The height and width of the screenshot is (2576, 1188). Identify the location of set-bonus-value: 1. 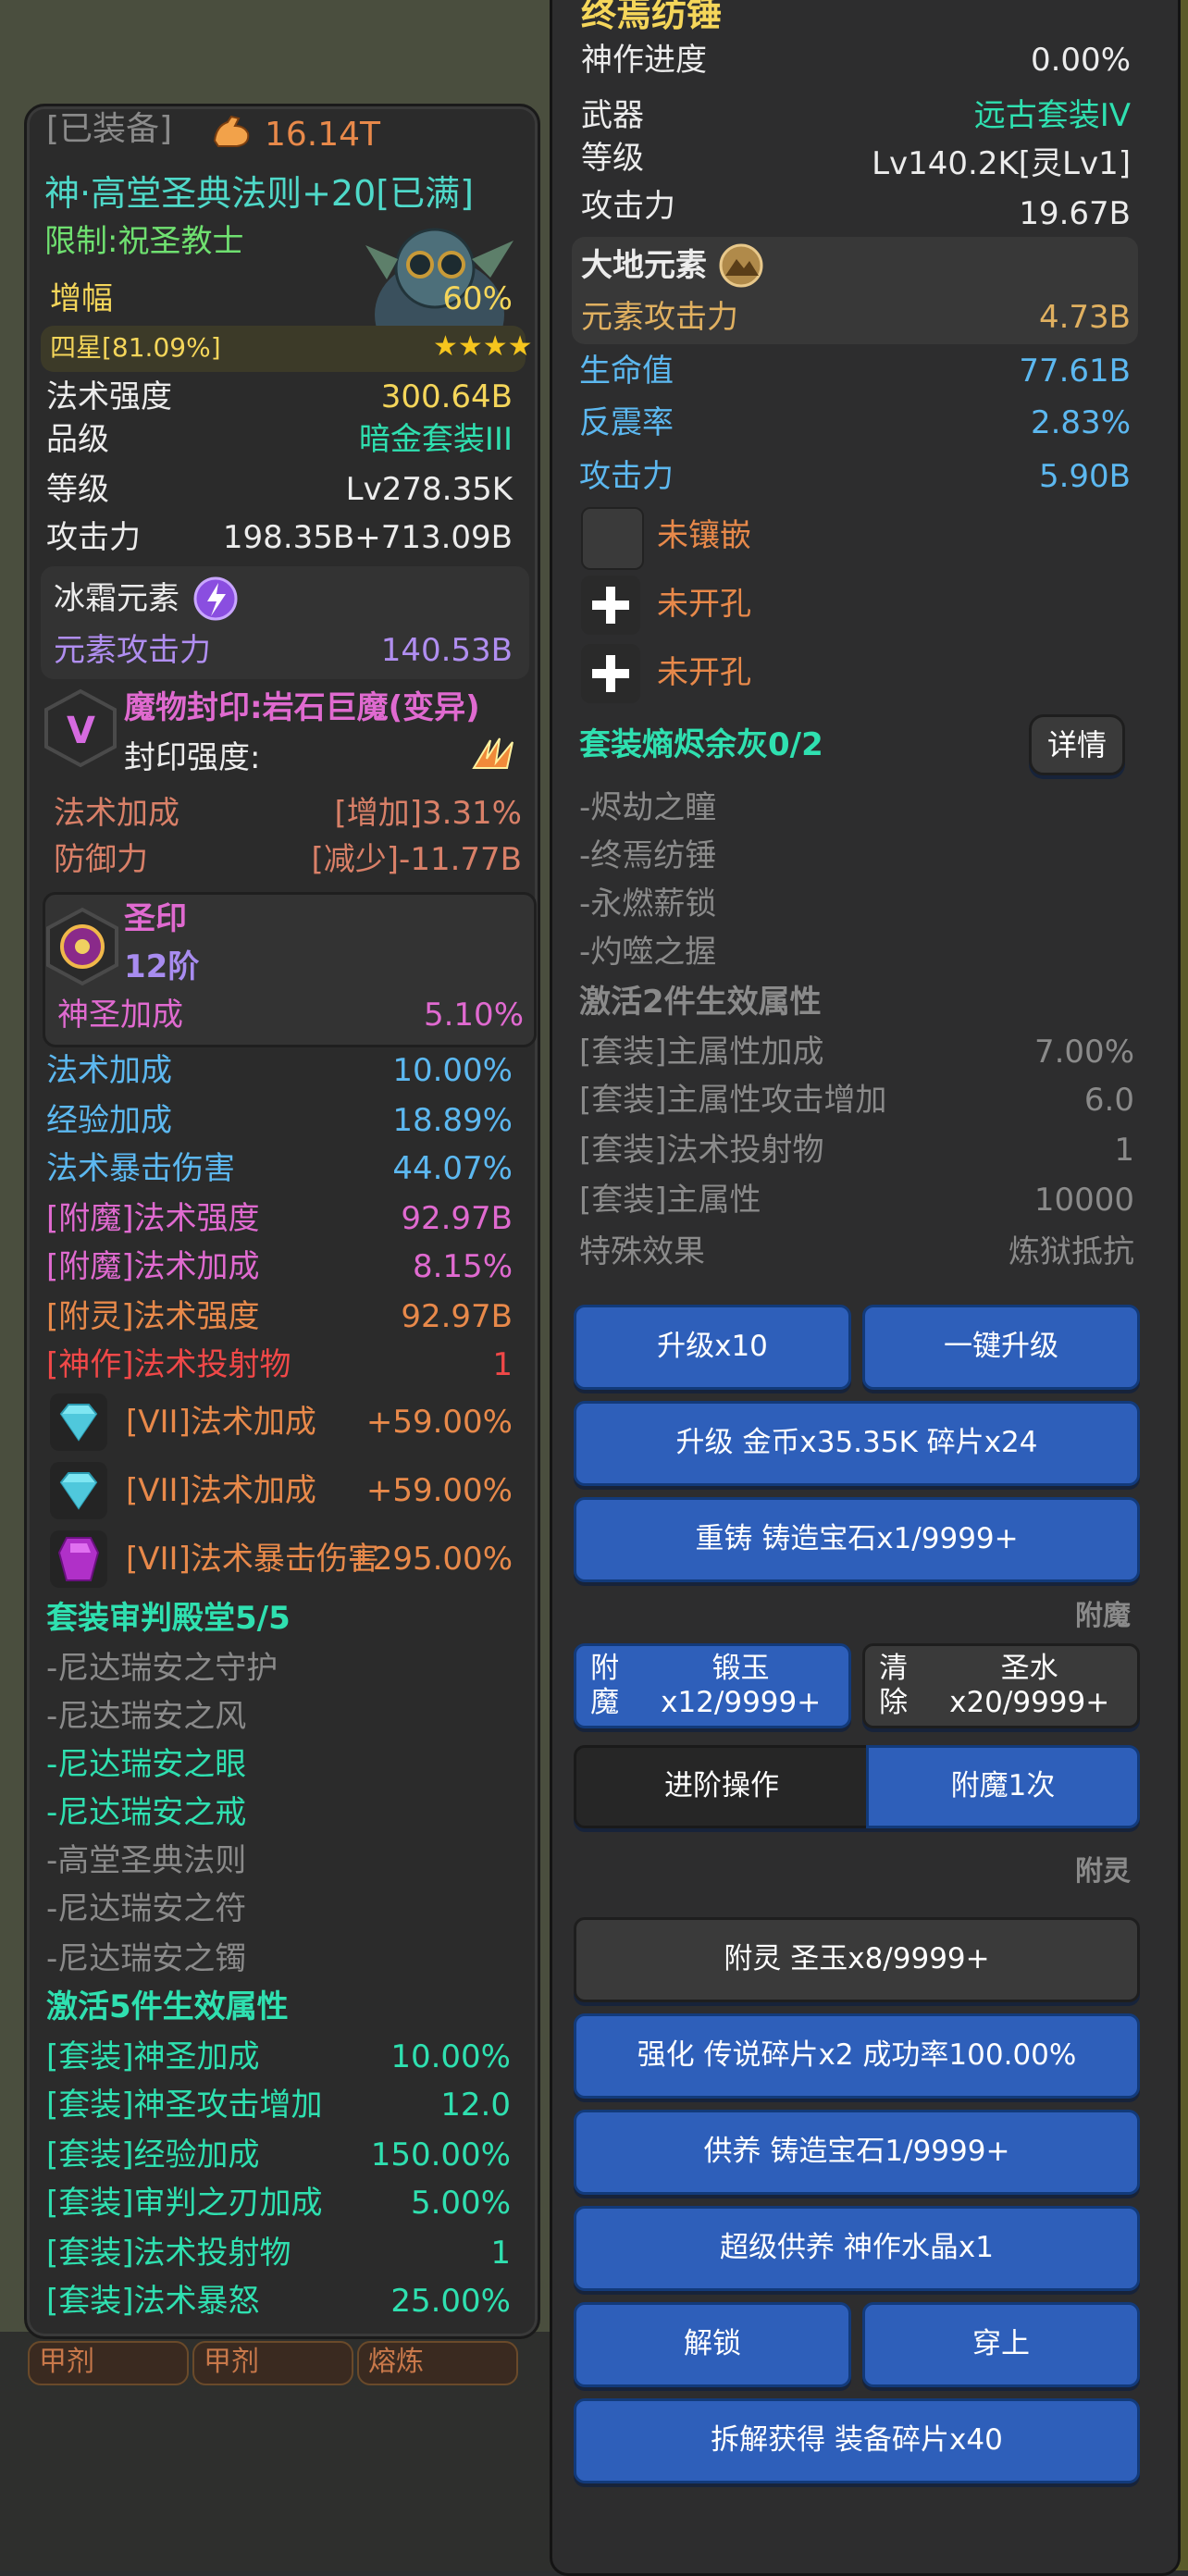
(500, 2254).